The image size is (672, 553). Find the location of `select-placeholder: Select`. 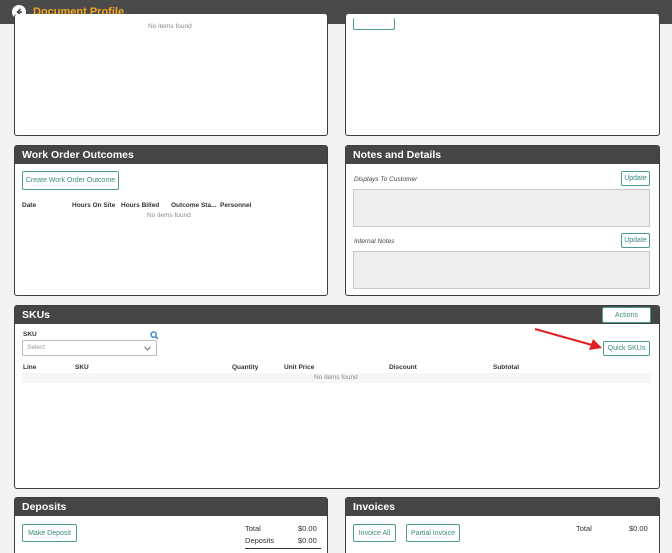

select-placeholder: Select is located at coordinates (36, 347).